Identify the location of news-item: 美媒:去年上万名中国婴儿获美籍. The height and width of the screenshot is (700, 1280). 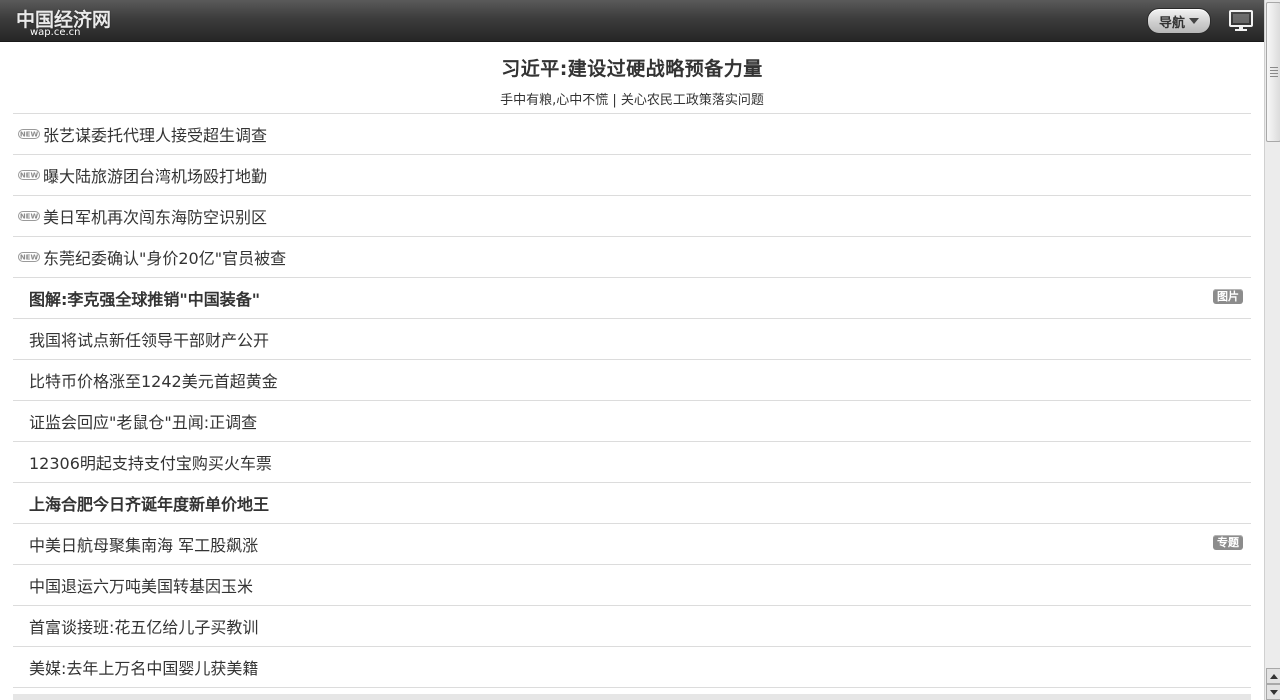
(632, 667).